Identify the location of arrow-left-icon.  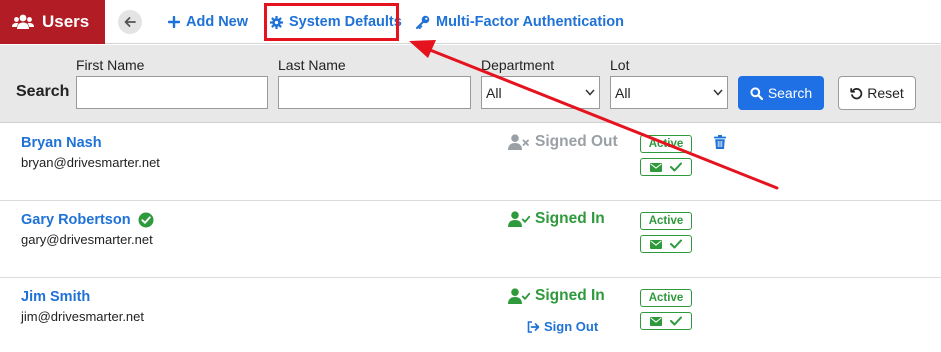
(130, 22).